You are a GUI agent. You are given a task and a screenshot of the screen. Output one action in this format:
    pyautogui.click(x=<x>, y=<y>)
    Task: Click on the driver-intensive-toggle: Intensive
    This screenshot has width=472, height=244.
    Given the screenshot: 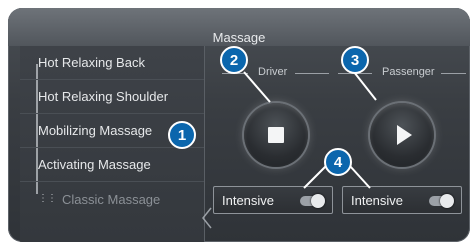 What is the action you would take?
    pyautogui.click(x=273, y=200)
    